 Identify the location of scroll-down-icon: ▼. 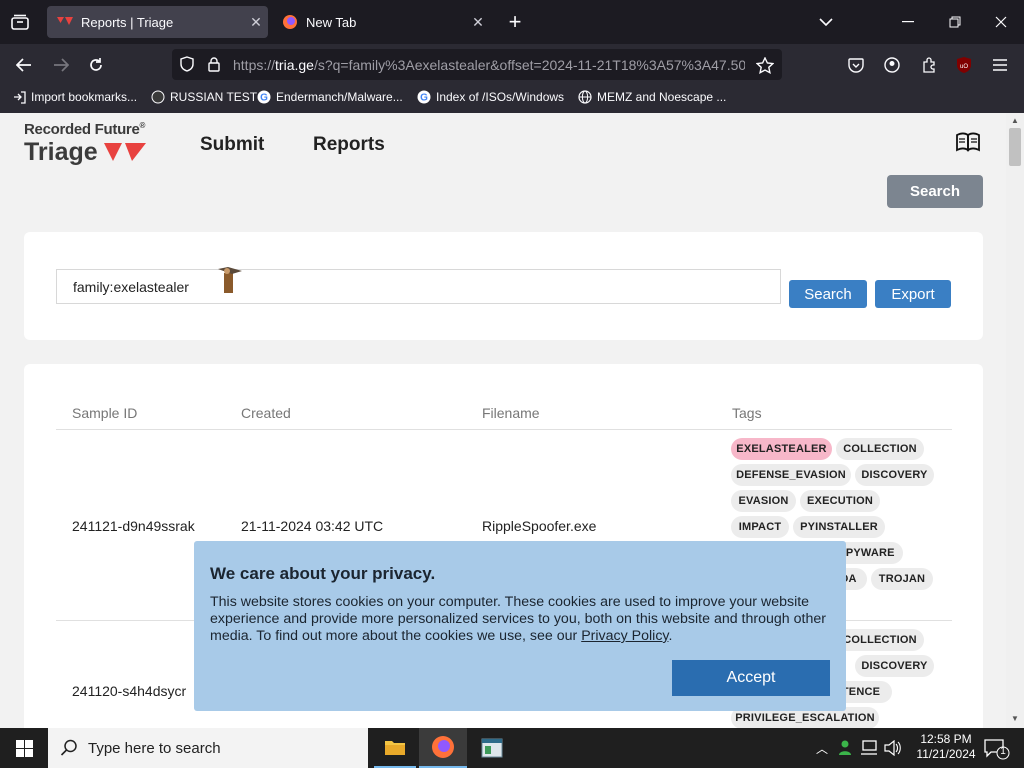
(1015, 719).